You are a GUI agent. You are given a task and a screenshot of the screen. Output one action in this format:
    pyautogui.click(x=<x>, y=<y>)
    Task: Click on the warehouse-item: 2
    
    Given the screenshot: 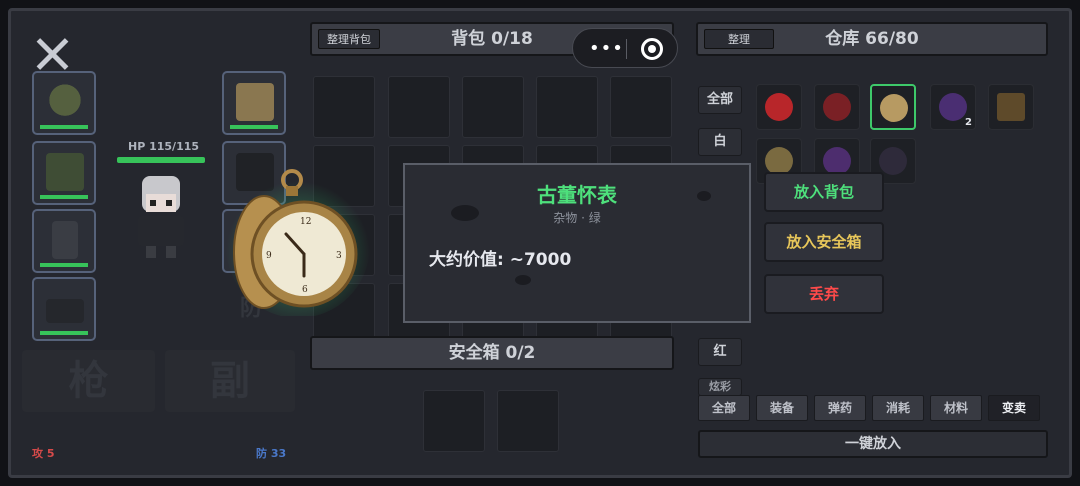 What is the action you would take?
    pyautogui.click(x=953, y=107)
    